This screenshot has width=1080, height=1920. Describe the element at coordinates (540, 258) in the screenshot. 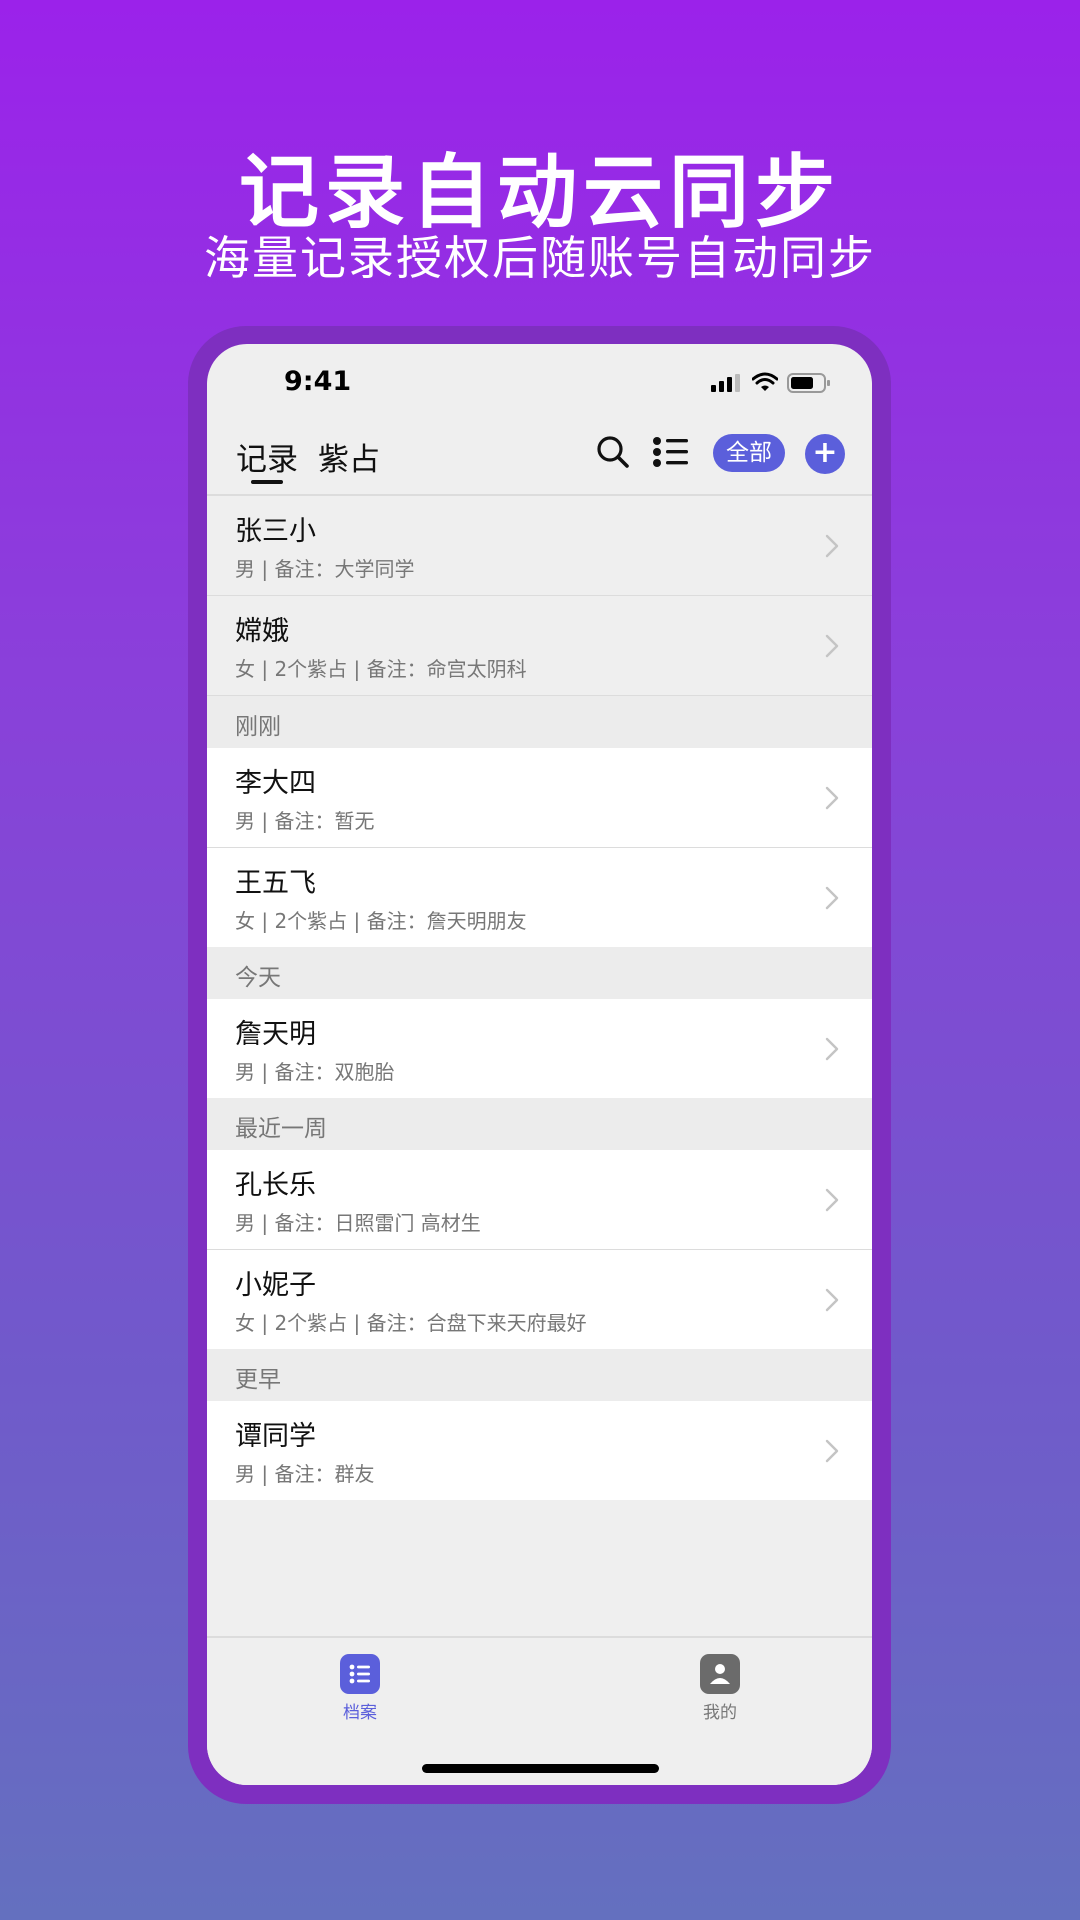

I see `promo-subline: 海量记录授权后随账号自动同步` at that location.